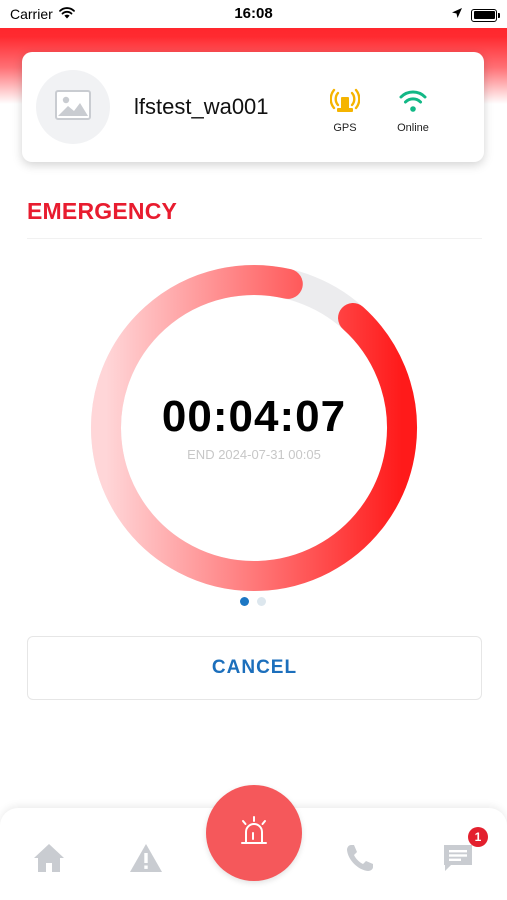 The height and width of the screenshot is (900, 507). What do you see at coordinates (102, 211) in the screenshot?
I see `section-title: EMERGENCY` at bounding box center [102, 211].